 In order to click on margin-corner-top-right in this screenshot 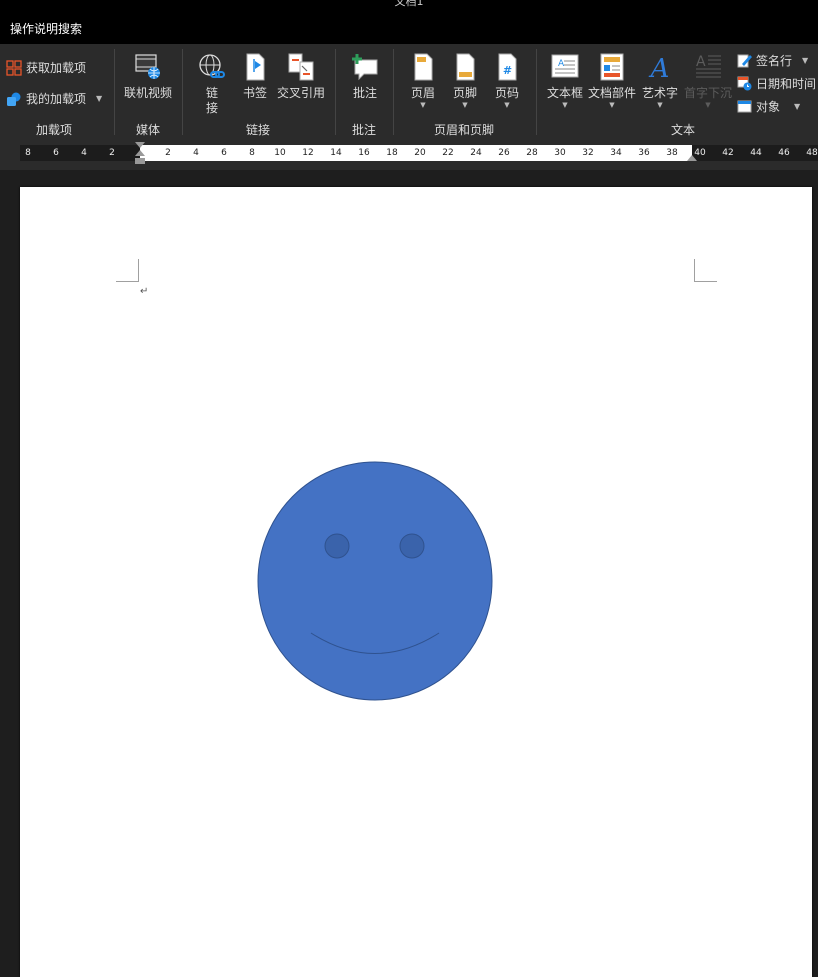, I will do `click(705, 270)`.